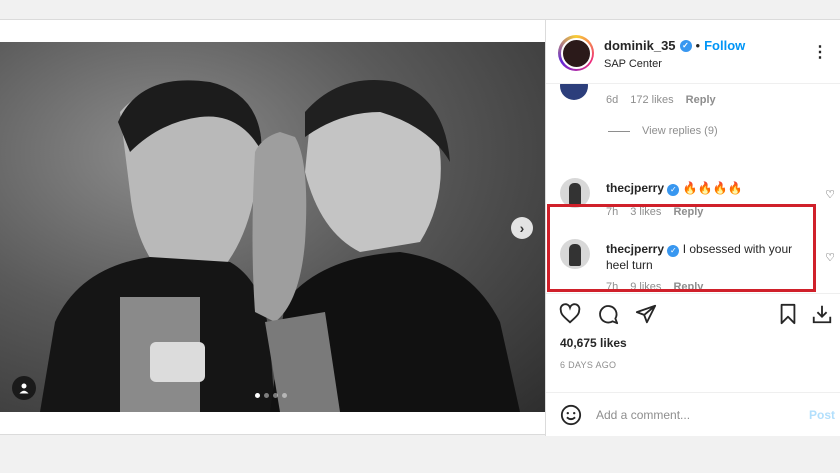  Describe the element at coordinates (724, 45) in the screenshot. I see `follow-button: Follow` at that location.